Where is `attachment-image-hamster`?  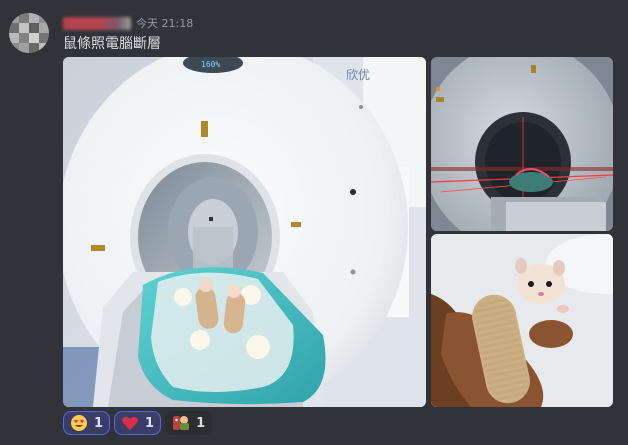 attachment-image-hamster is located at coordinates (522, 320).